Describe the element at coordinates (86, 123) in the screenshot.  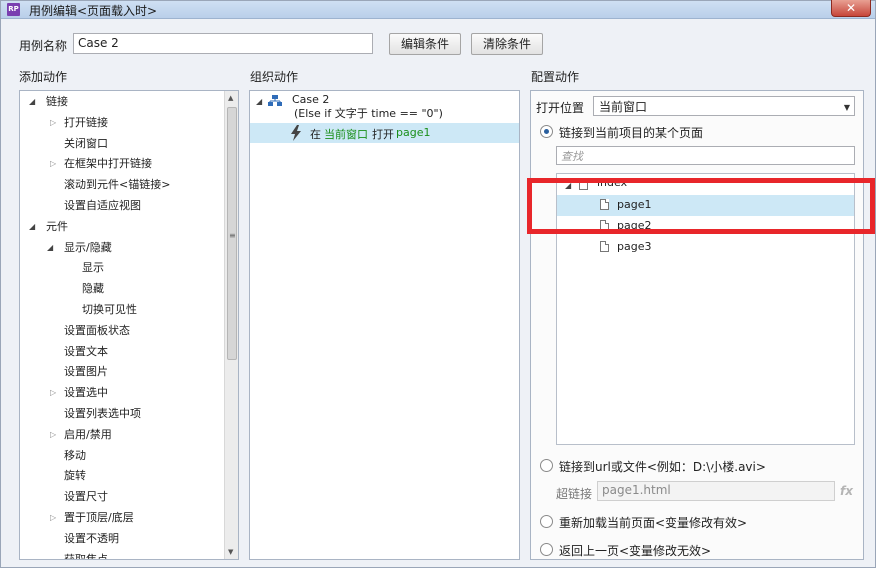
I see `action-tree-item: 打开链接` at that location.